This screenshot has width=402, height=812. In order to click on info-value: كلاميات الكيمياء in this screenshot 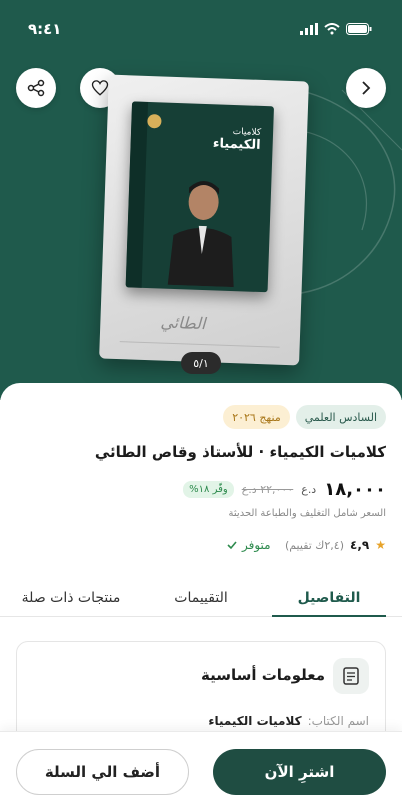, I will do `click(255, 721)`.